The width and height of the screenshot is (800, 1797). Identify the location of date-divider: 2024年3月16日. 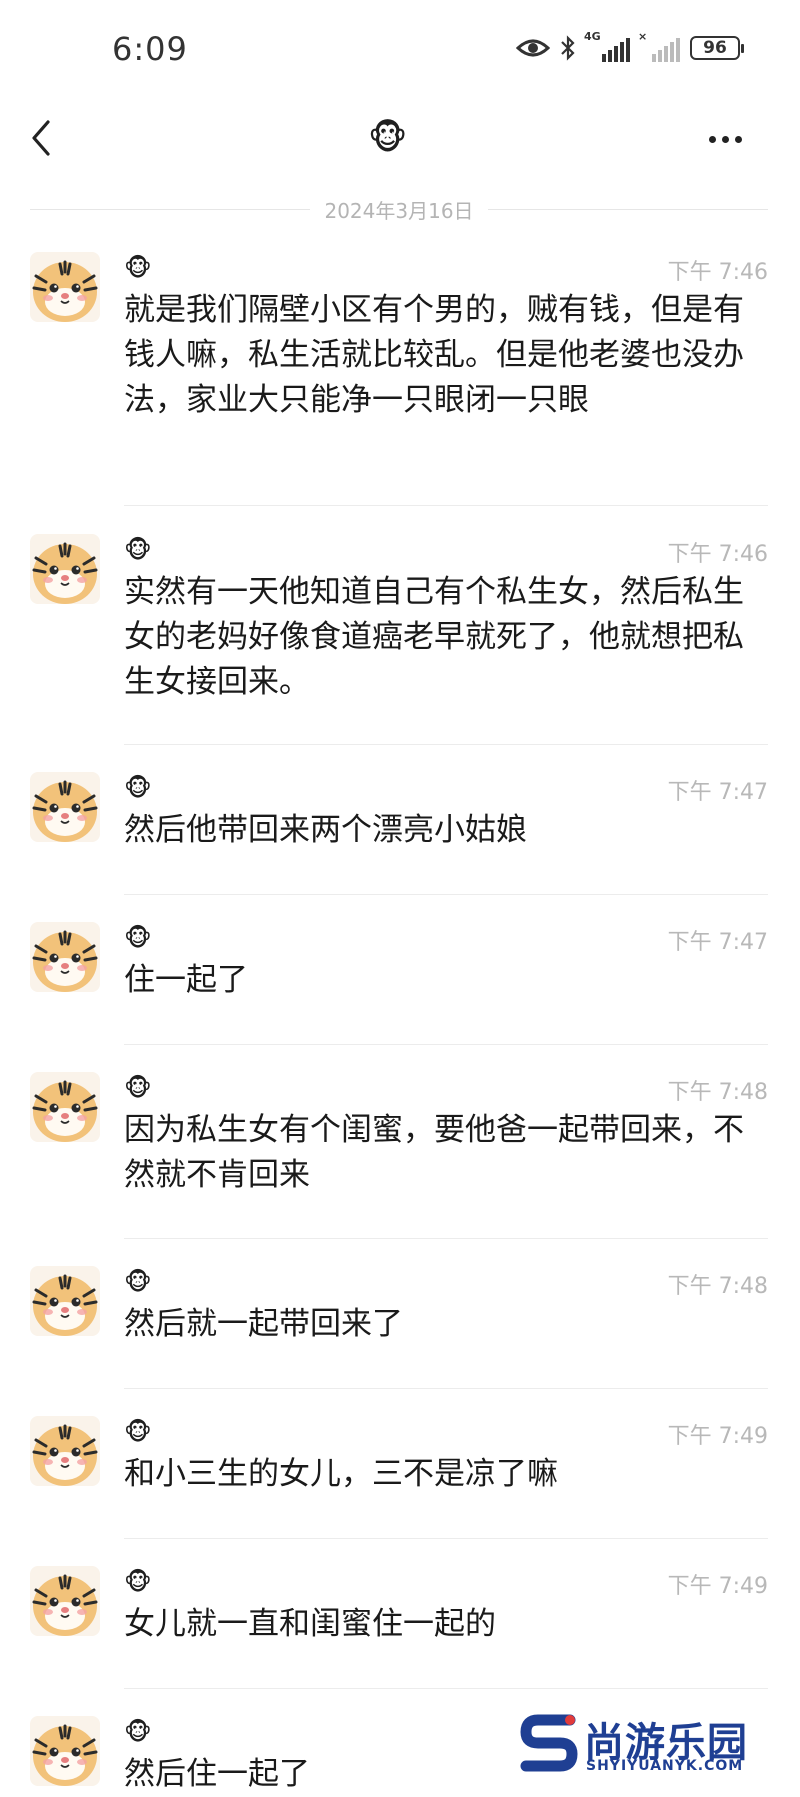
(399, 209).